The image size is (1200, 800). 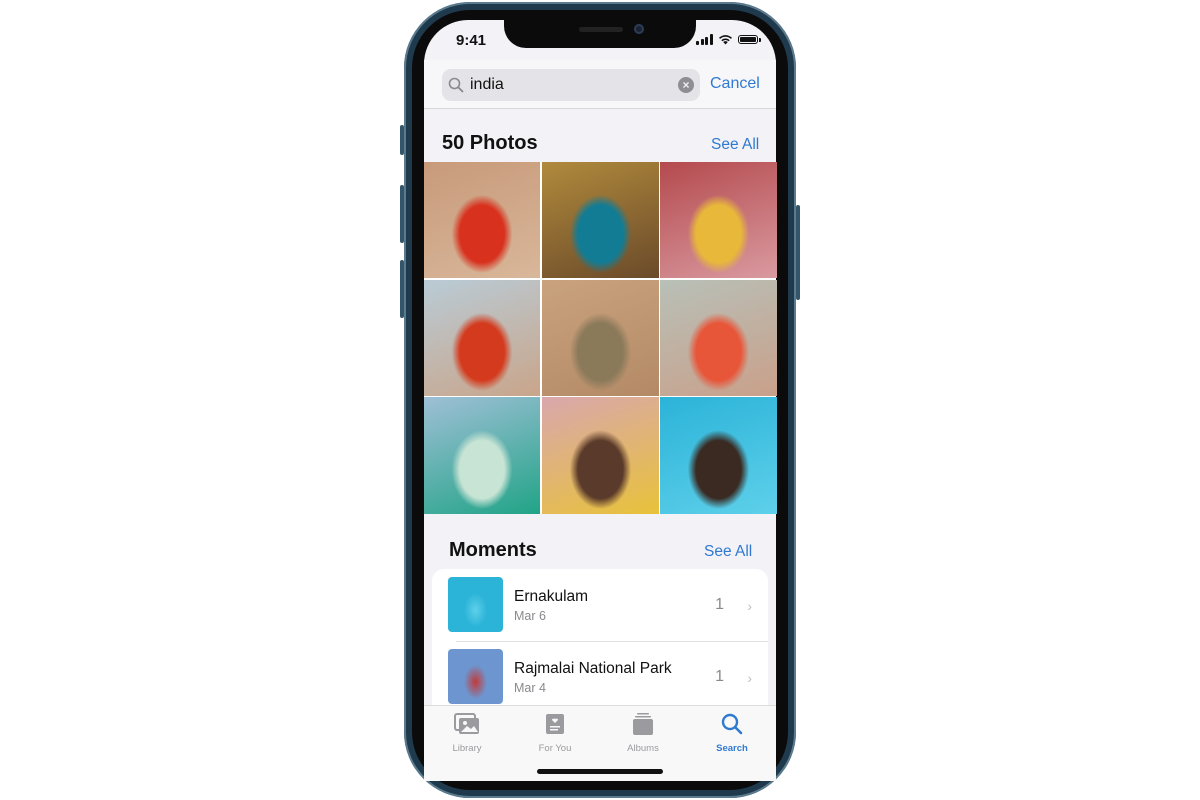 I want to click on photos-section-title: 50 Photos, so click(x=490, y=143).